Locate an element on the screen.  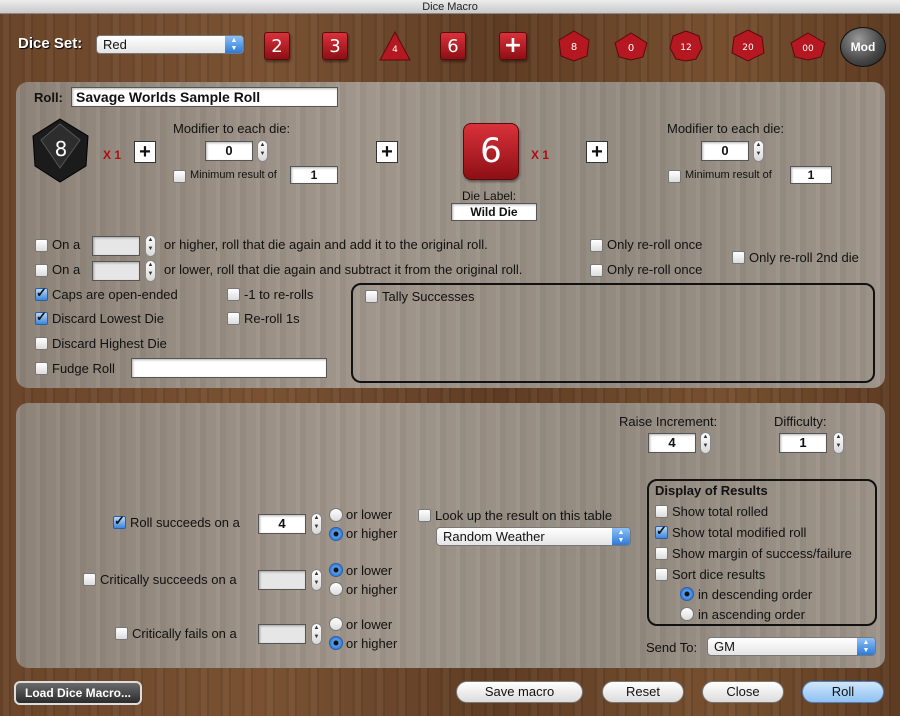
d2-icon: 2 is located at coordinates (277, 46).